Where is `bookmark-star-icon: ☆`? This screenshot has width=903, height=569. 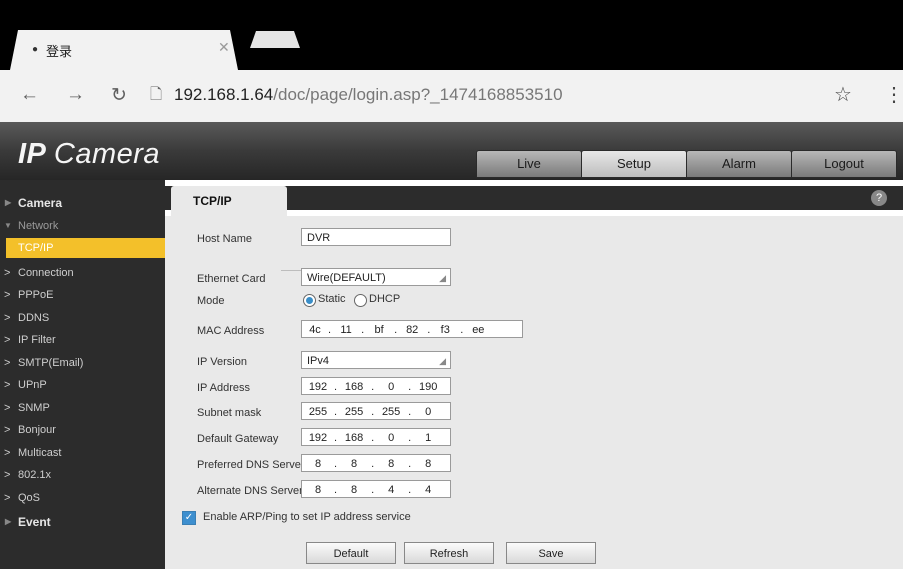 bookmark-star-icon: ☆ is located at coordinates (843, 94).